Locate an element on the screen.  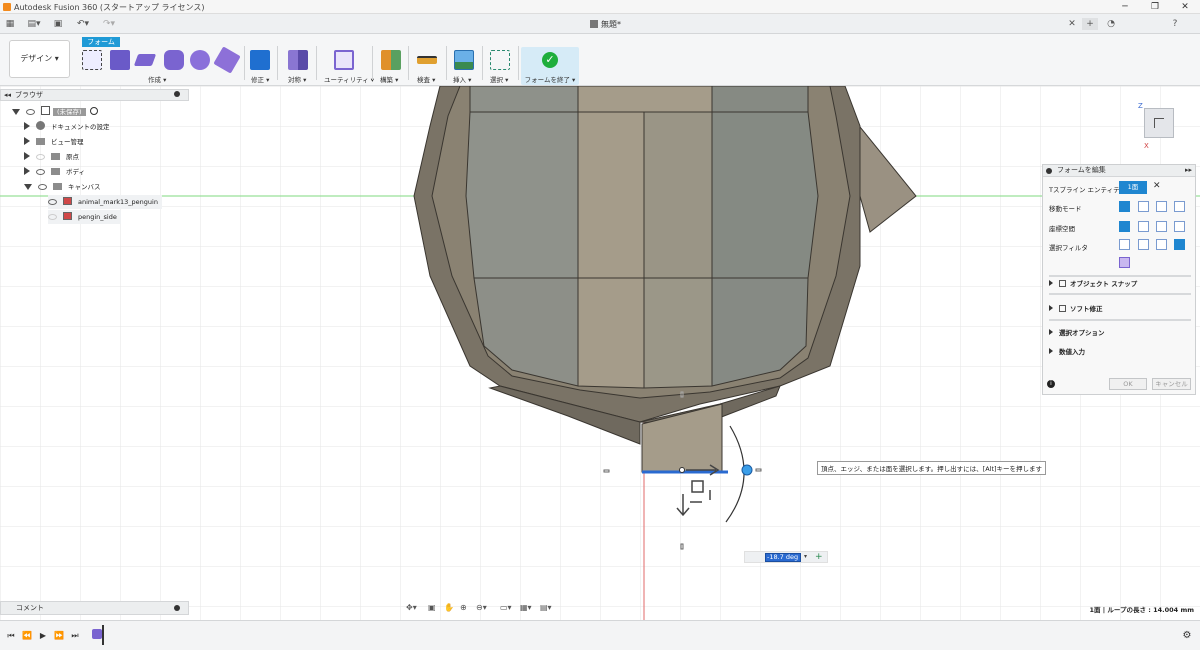
timeline-play-icon: ▶ is located at coordinates (43, 636).